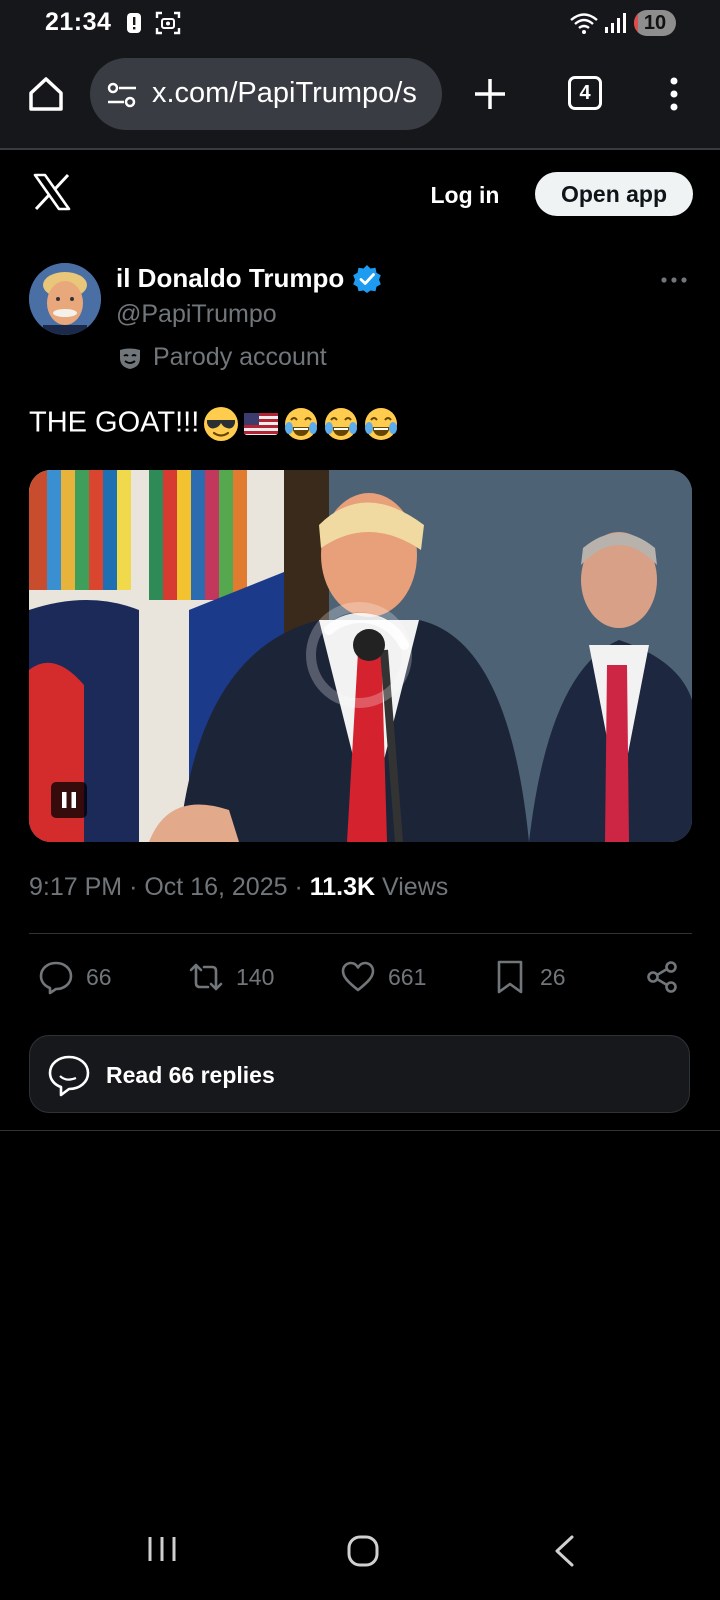 The image size is (720, 1600). Describe the element at coordinates (162, 1549) in the screenshot. I see `recent-apps-icon` at that location.